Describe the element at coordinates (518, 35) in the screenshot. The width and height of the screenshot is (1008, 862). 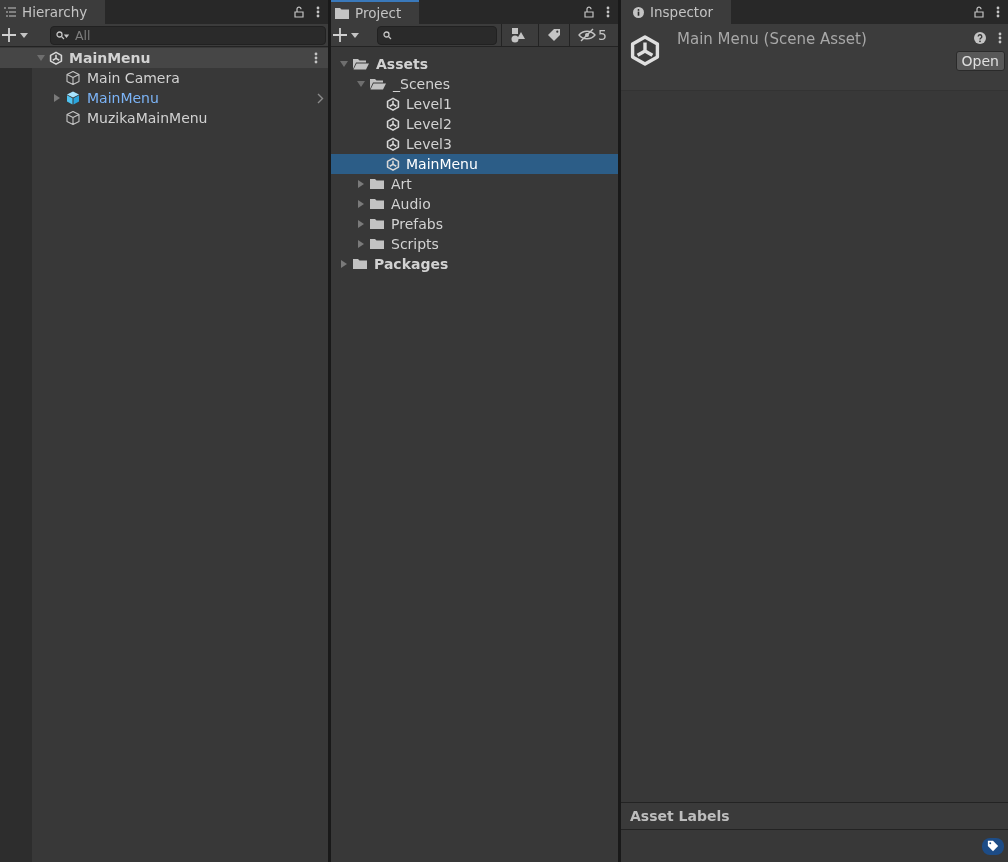
I see `shapes-icon` at that location.